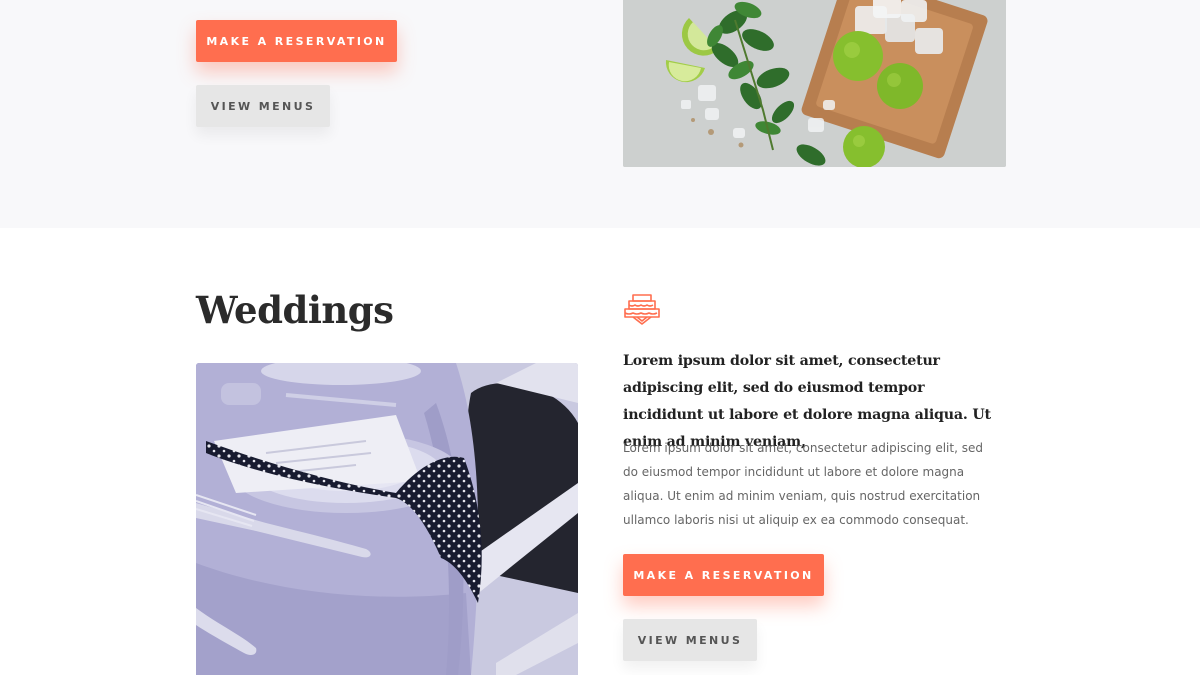 The image size is (1200, 675). What do you see at coordinates (295, 310) in the screenshot?
I see `weddings-title: Weddings` at bounding box center [295, 310].